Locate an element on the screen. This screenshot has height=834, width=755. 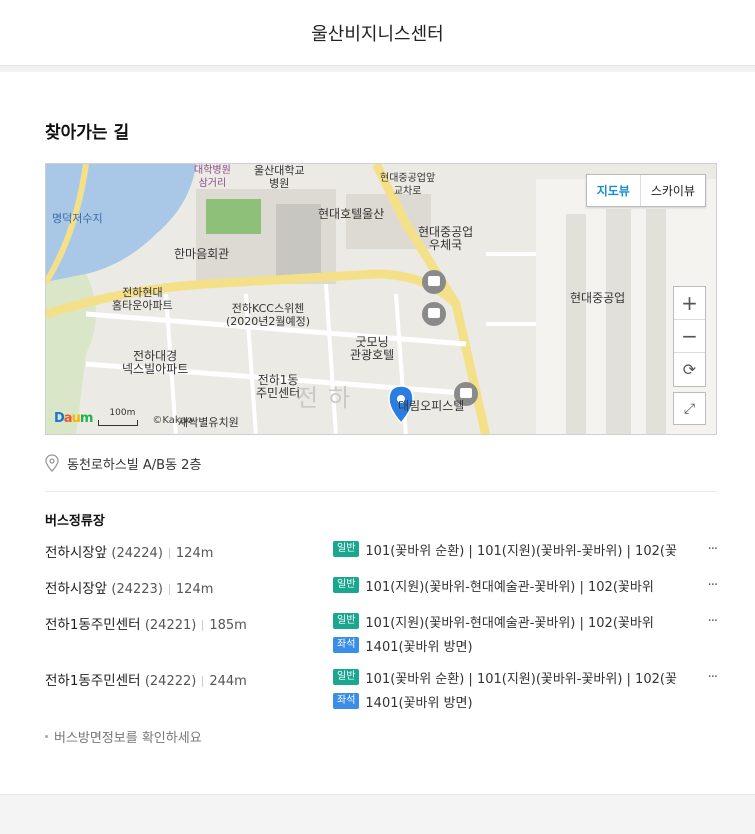
address-text: 동천로하스빌 A/B동 2층 is located at coordinates (134, 465).